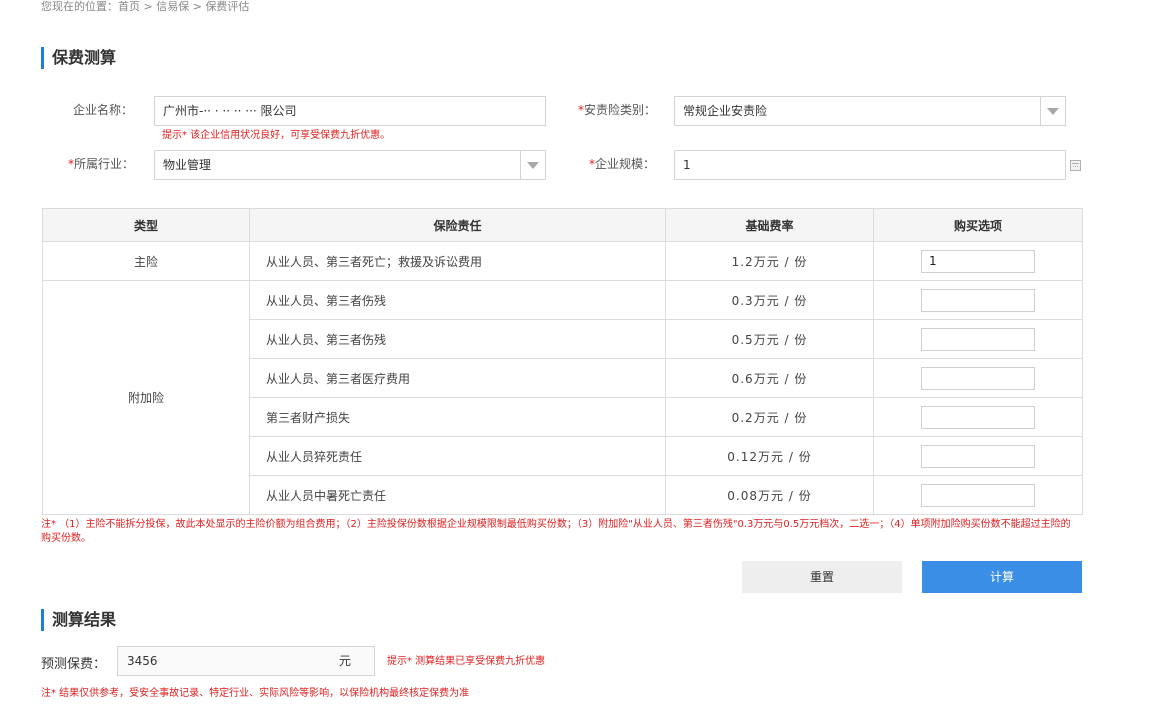 This screenshot has height=728, width=1161. What do you see at coordinates (1002, 577) in the screenshot?
I see `calculate-button: 计算` at bounding box center [1002, 577].